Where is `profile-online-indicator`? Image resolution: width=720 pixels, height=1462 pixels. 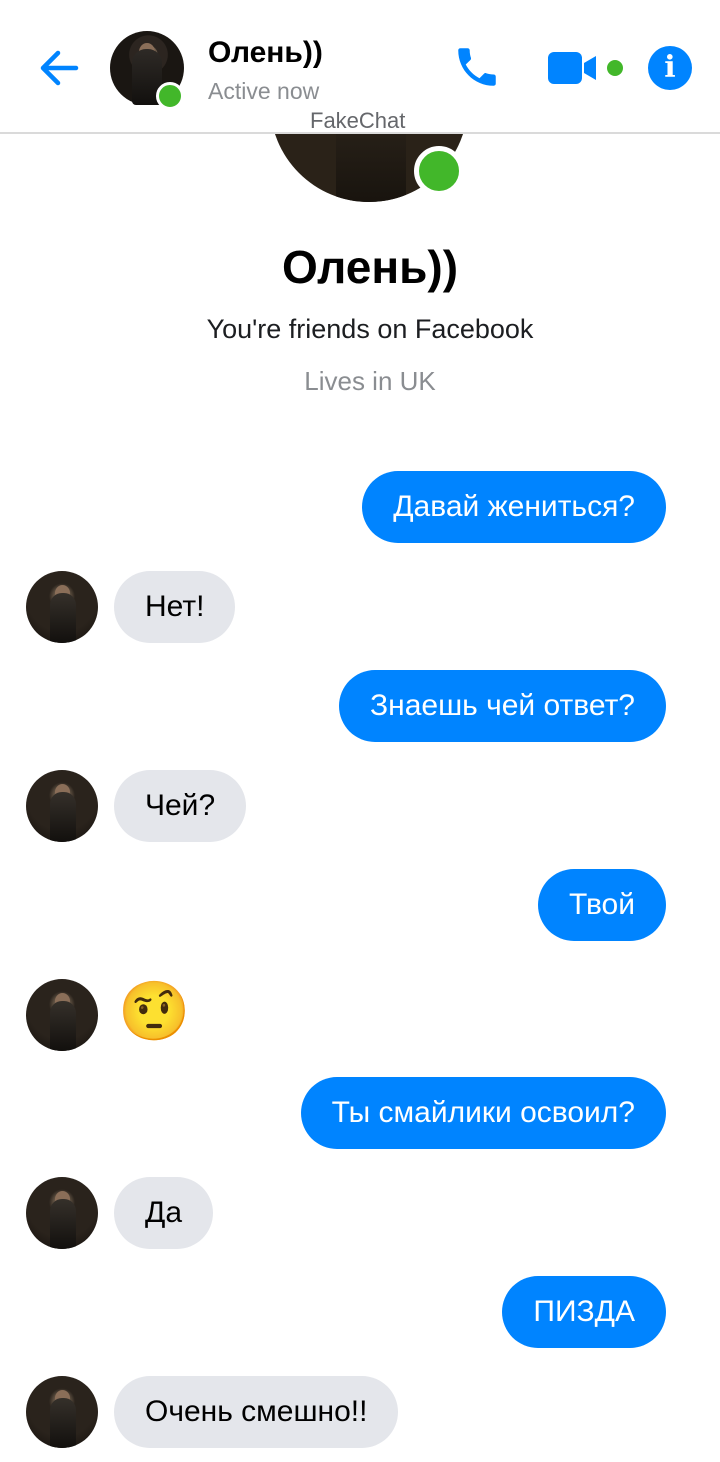
profile-online-indicator is located at coordinates (439, 171).